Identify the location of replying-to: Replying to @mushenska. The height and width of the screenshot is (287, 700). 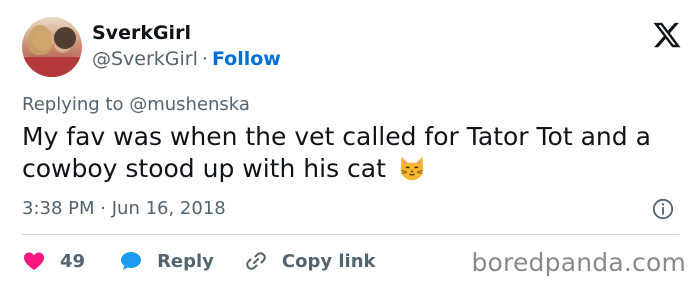
(136, 104).